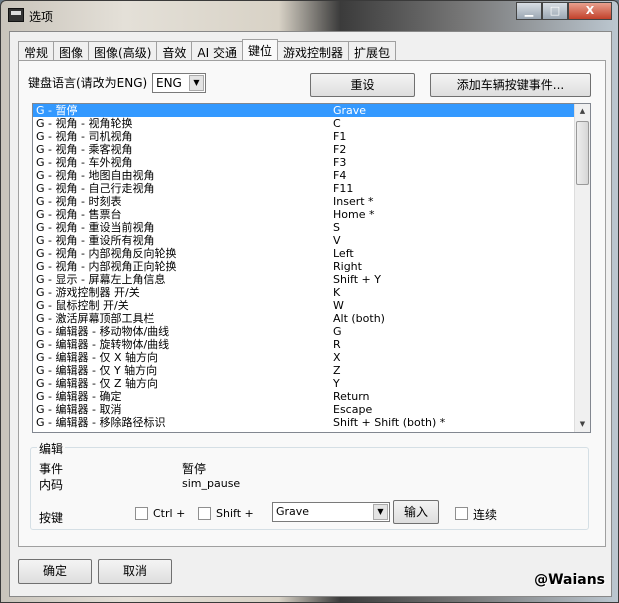 This screenshot has width=619, height=603. I want to click on ok-button: 确定, so click(55, 571).